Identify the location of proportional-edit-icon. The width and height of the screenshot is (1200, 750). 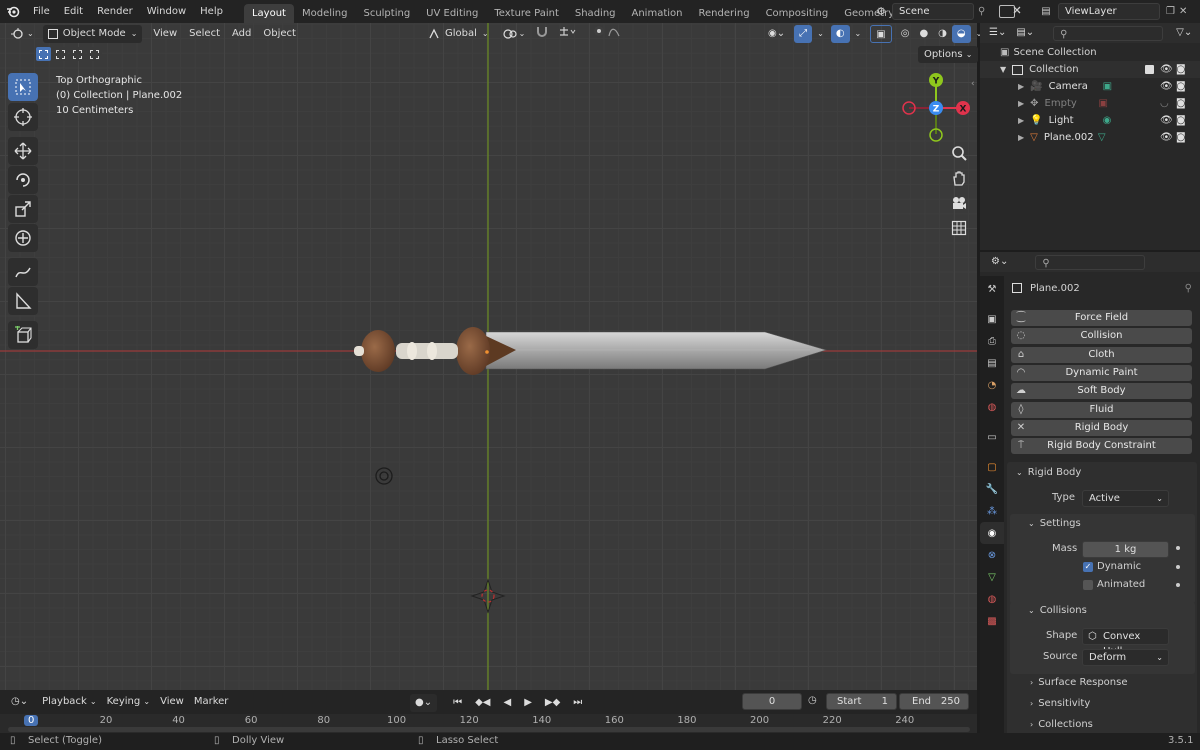
(608, 34).